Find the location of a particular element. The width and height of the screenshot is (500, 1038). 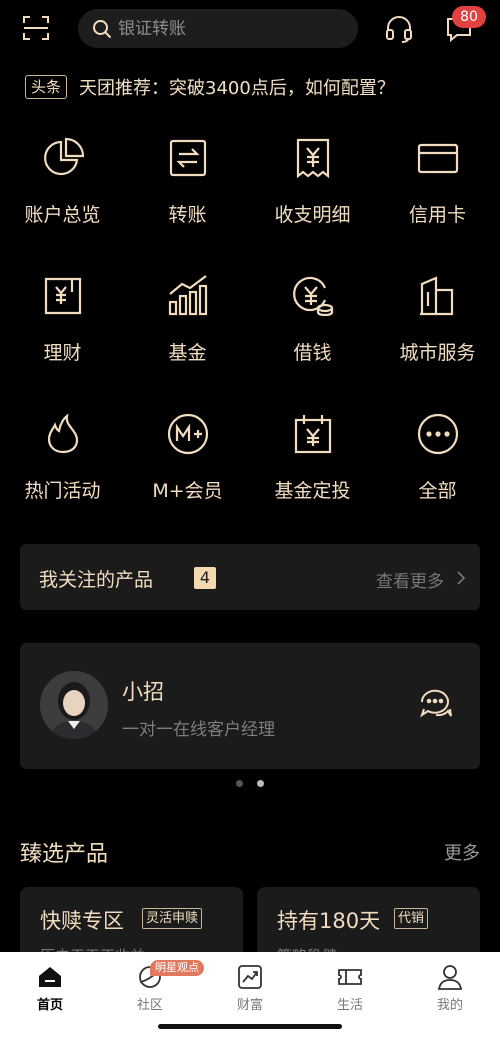

community-badge: 明星观点 is located at coordinates (177, 968).